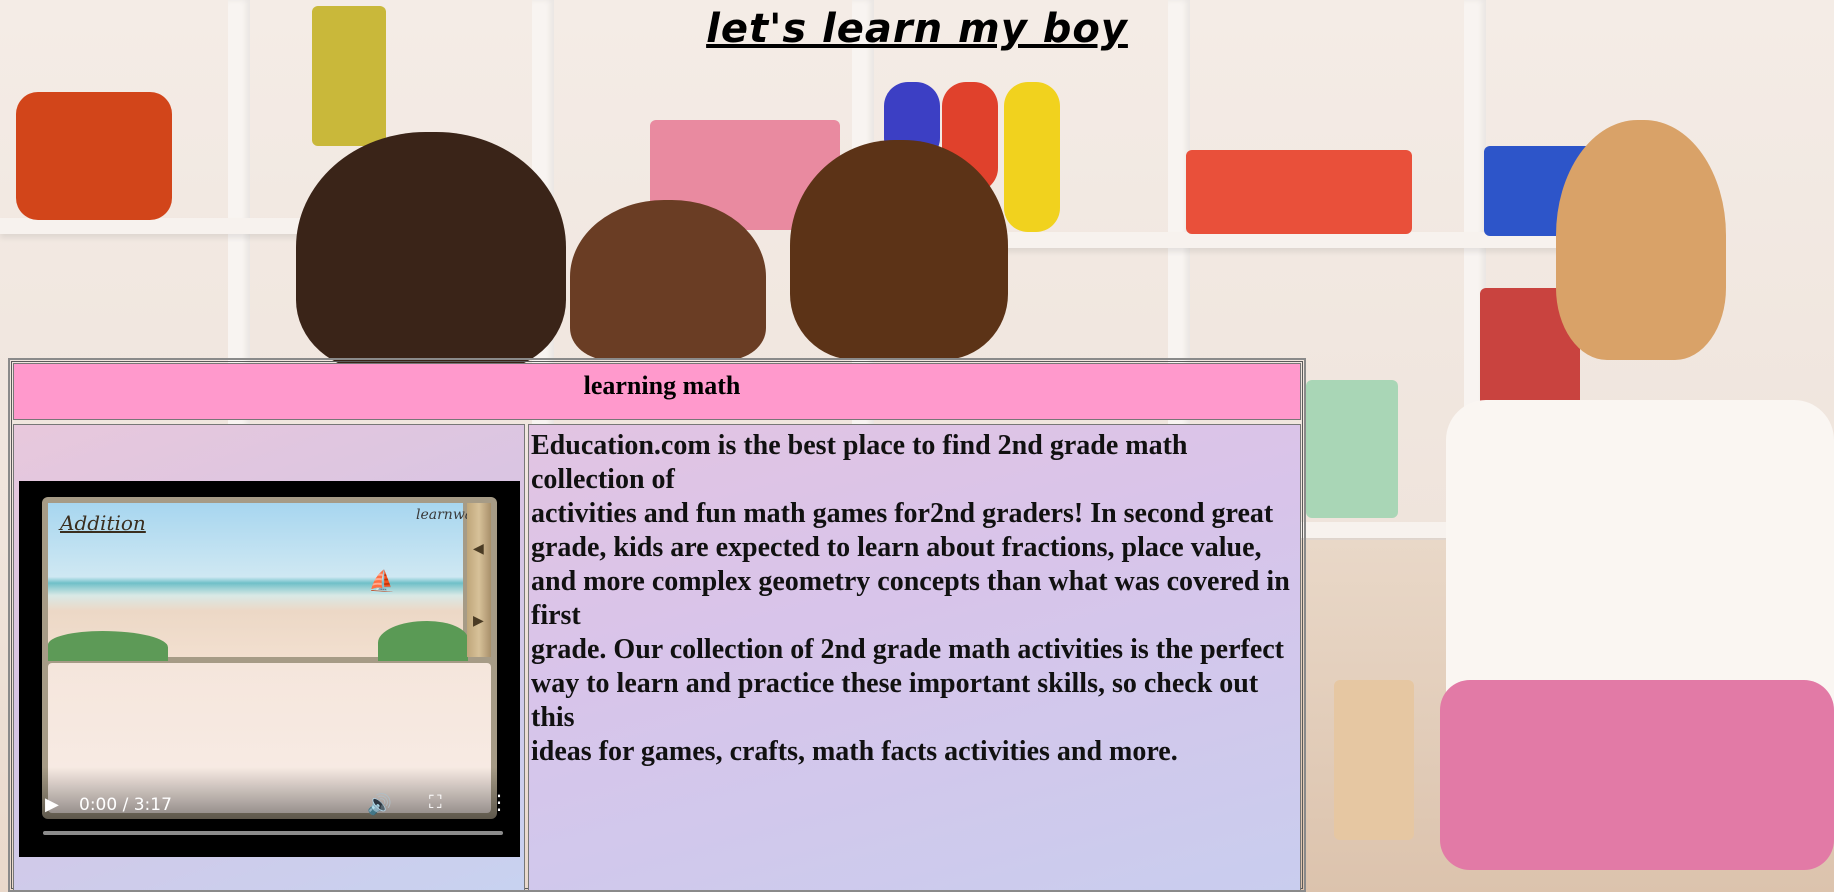  Describe the element at coordinates (1637, 775) in the screenshot. I see `girl-shorts` at that location.